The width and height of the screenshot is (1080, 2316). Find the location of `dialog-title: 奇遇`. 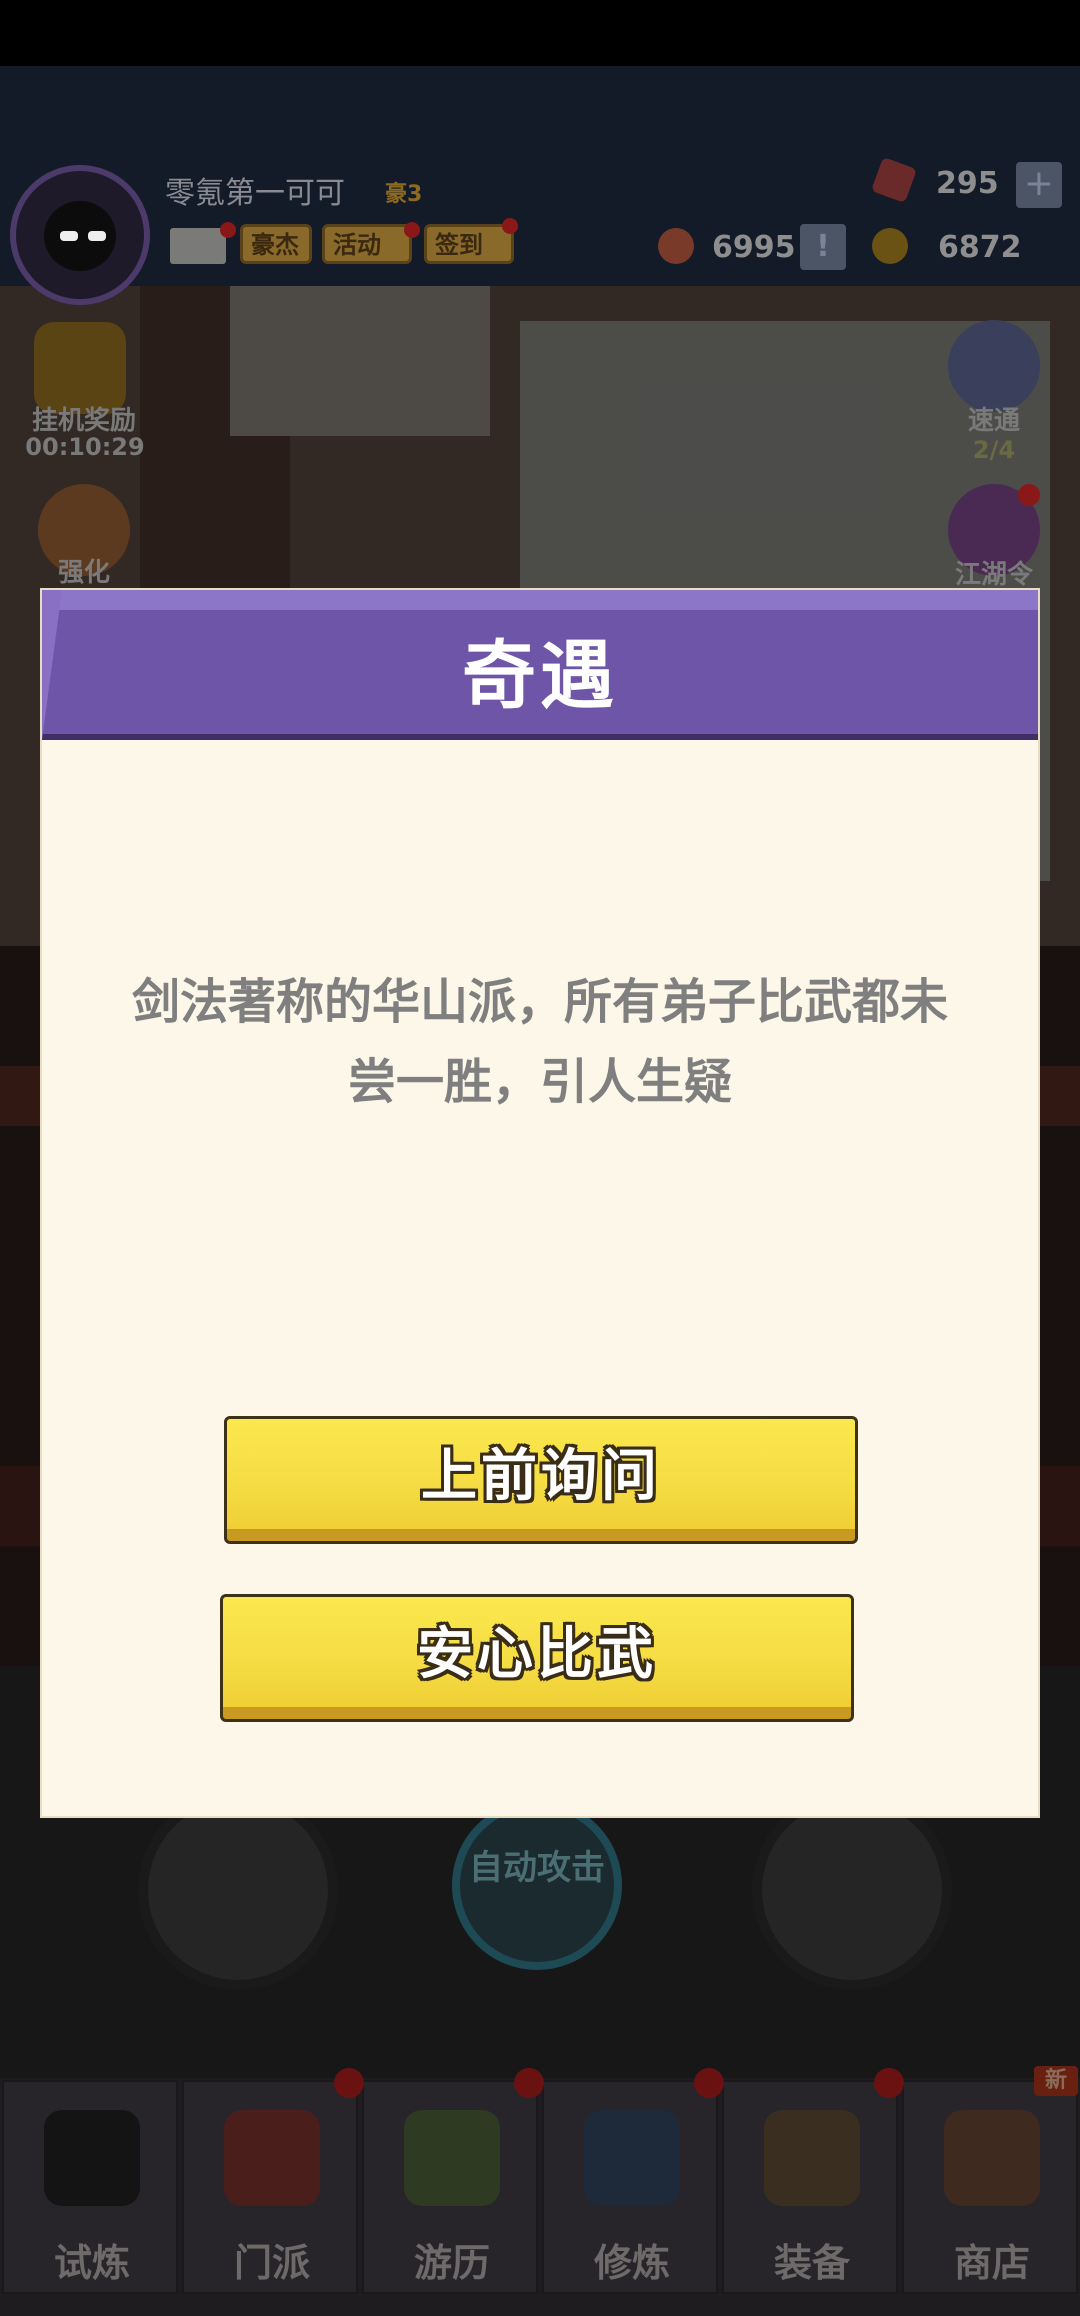

dialog-title: 奇遇 is located at coordinates (540, 676).